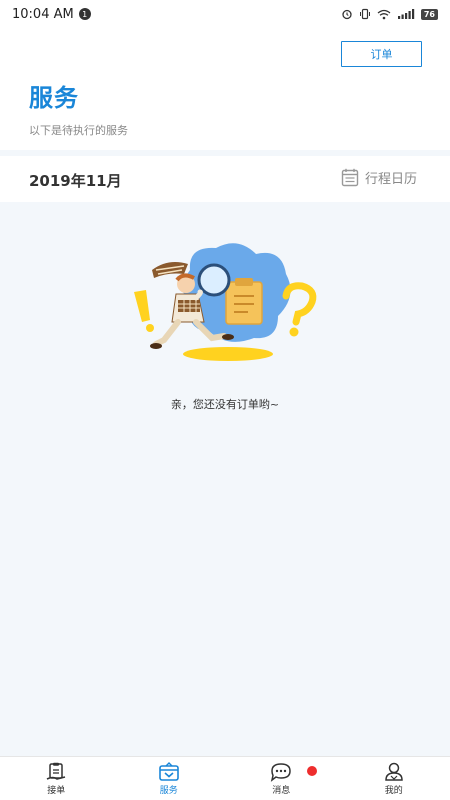  What do you see at coordinates (429, 14) in the screenshot?
I see `battery-indicator: 76` at bounding box center [429, 14].